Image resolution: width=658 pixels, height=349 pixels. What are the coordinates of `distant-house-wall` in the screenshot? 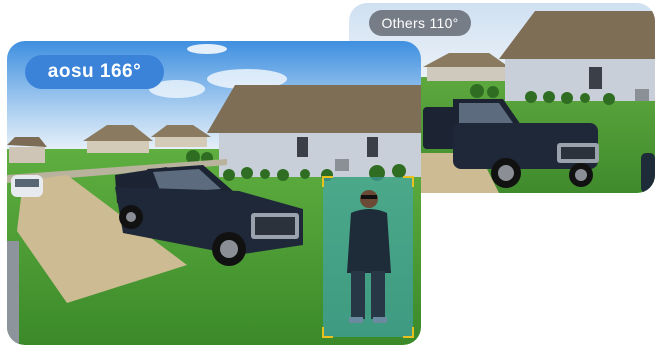 It's located at (466, 74).